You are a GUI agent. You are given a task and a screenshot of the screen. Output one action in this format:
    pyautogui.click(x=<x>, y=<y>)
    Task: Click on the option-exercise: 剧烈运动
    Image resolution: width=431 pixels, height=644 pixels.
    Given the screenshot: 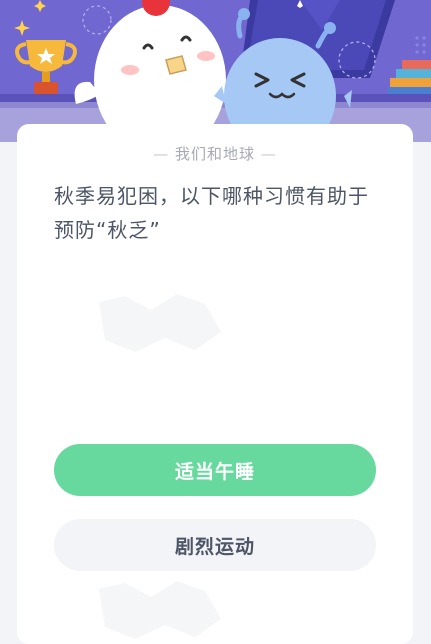 What is the action you would take?
    pyautogui.click(x=215, y=545)
    